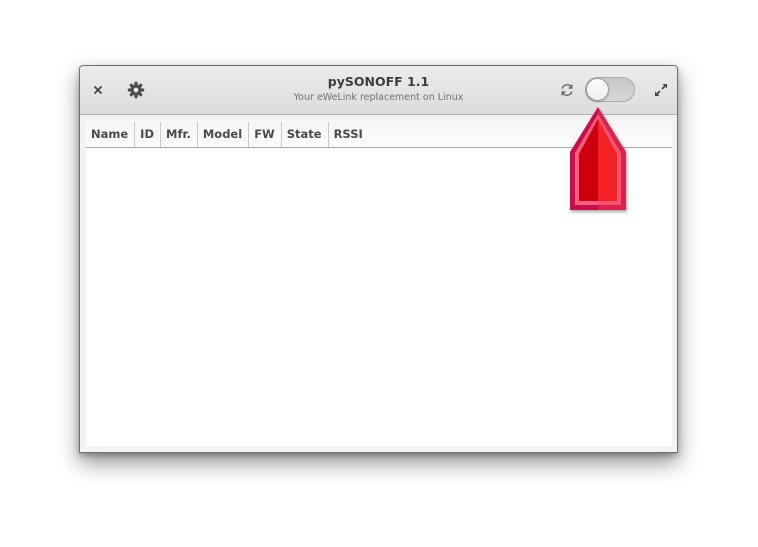 This screenshot has height=547, width=758. I want to click on column-header-model: Model, so click(224, 134).